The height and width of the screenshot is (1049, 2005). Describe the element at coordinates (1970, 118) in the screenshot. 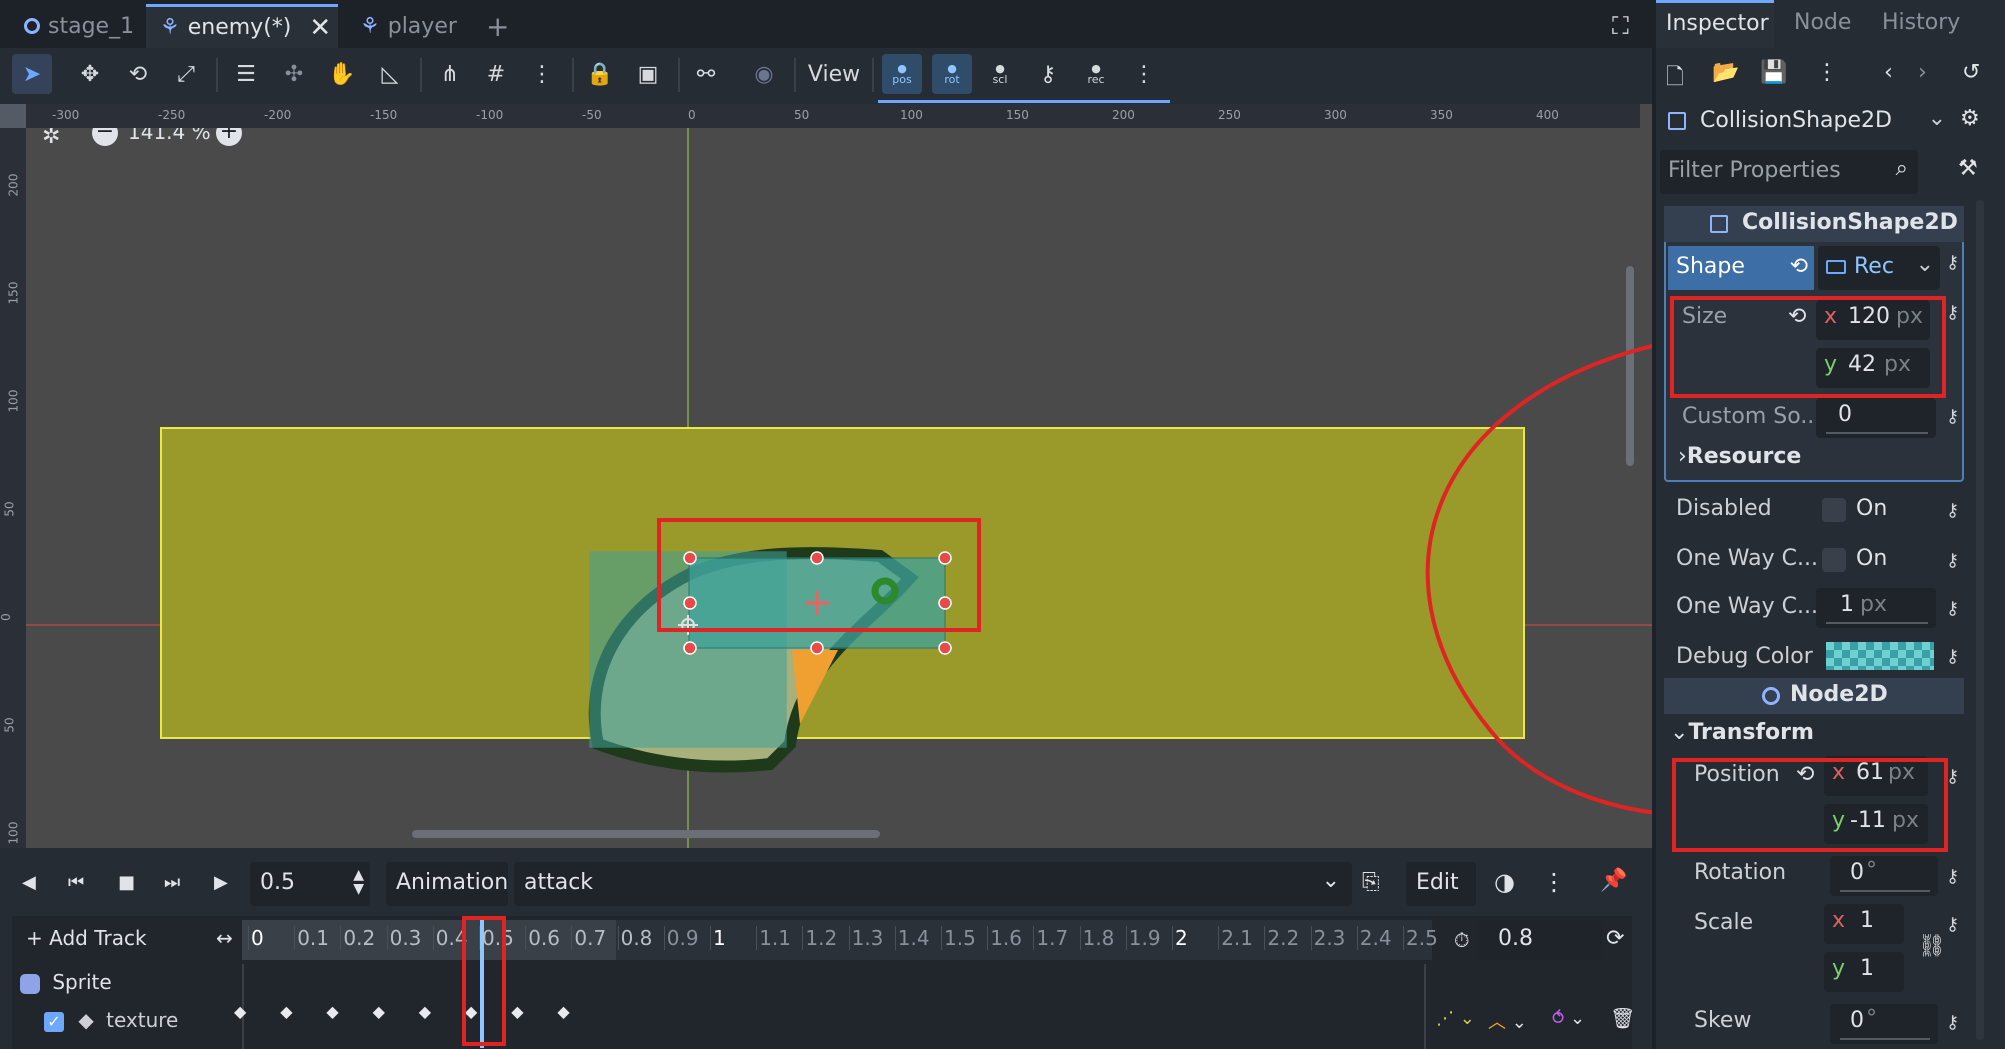

I see `node-docs-button: ⚙` at that location.